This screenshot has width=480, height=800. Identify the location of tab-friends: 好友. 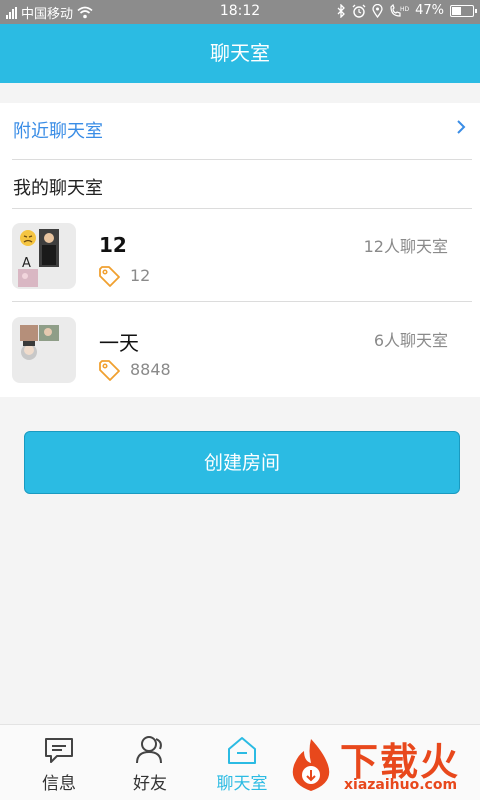
(150, 762).